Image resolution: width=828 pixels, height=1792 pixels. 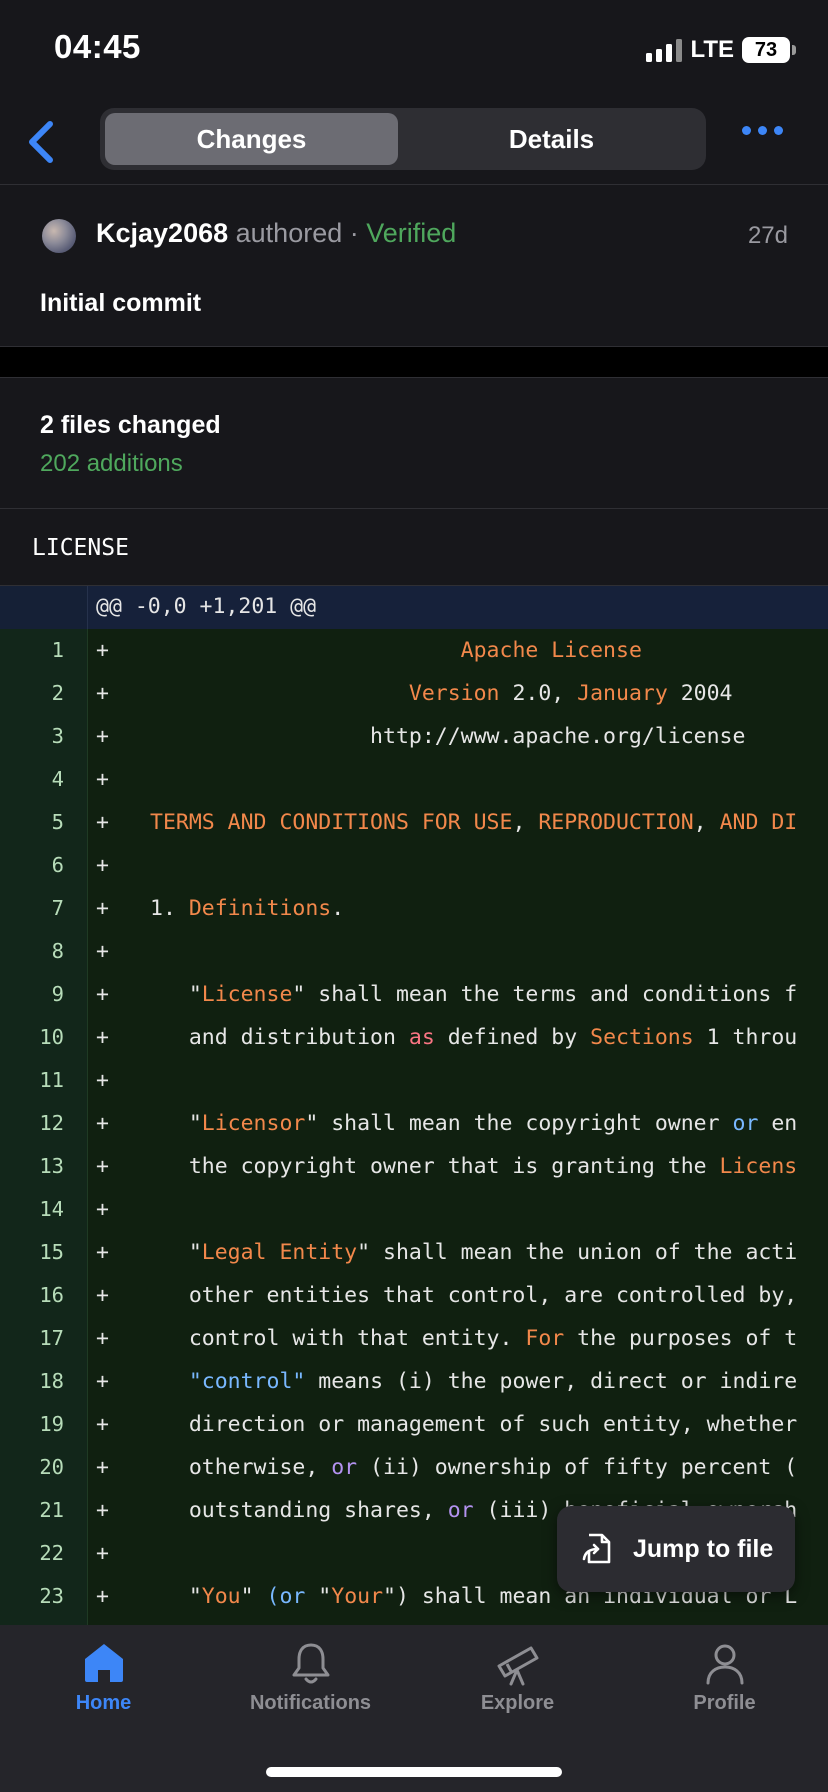 What do you see at coordinates (724, 1677) in the screenshot?
I see `tab-profile: Profile` at bounding box center [724, 1677].